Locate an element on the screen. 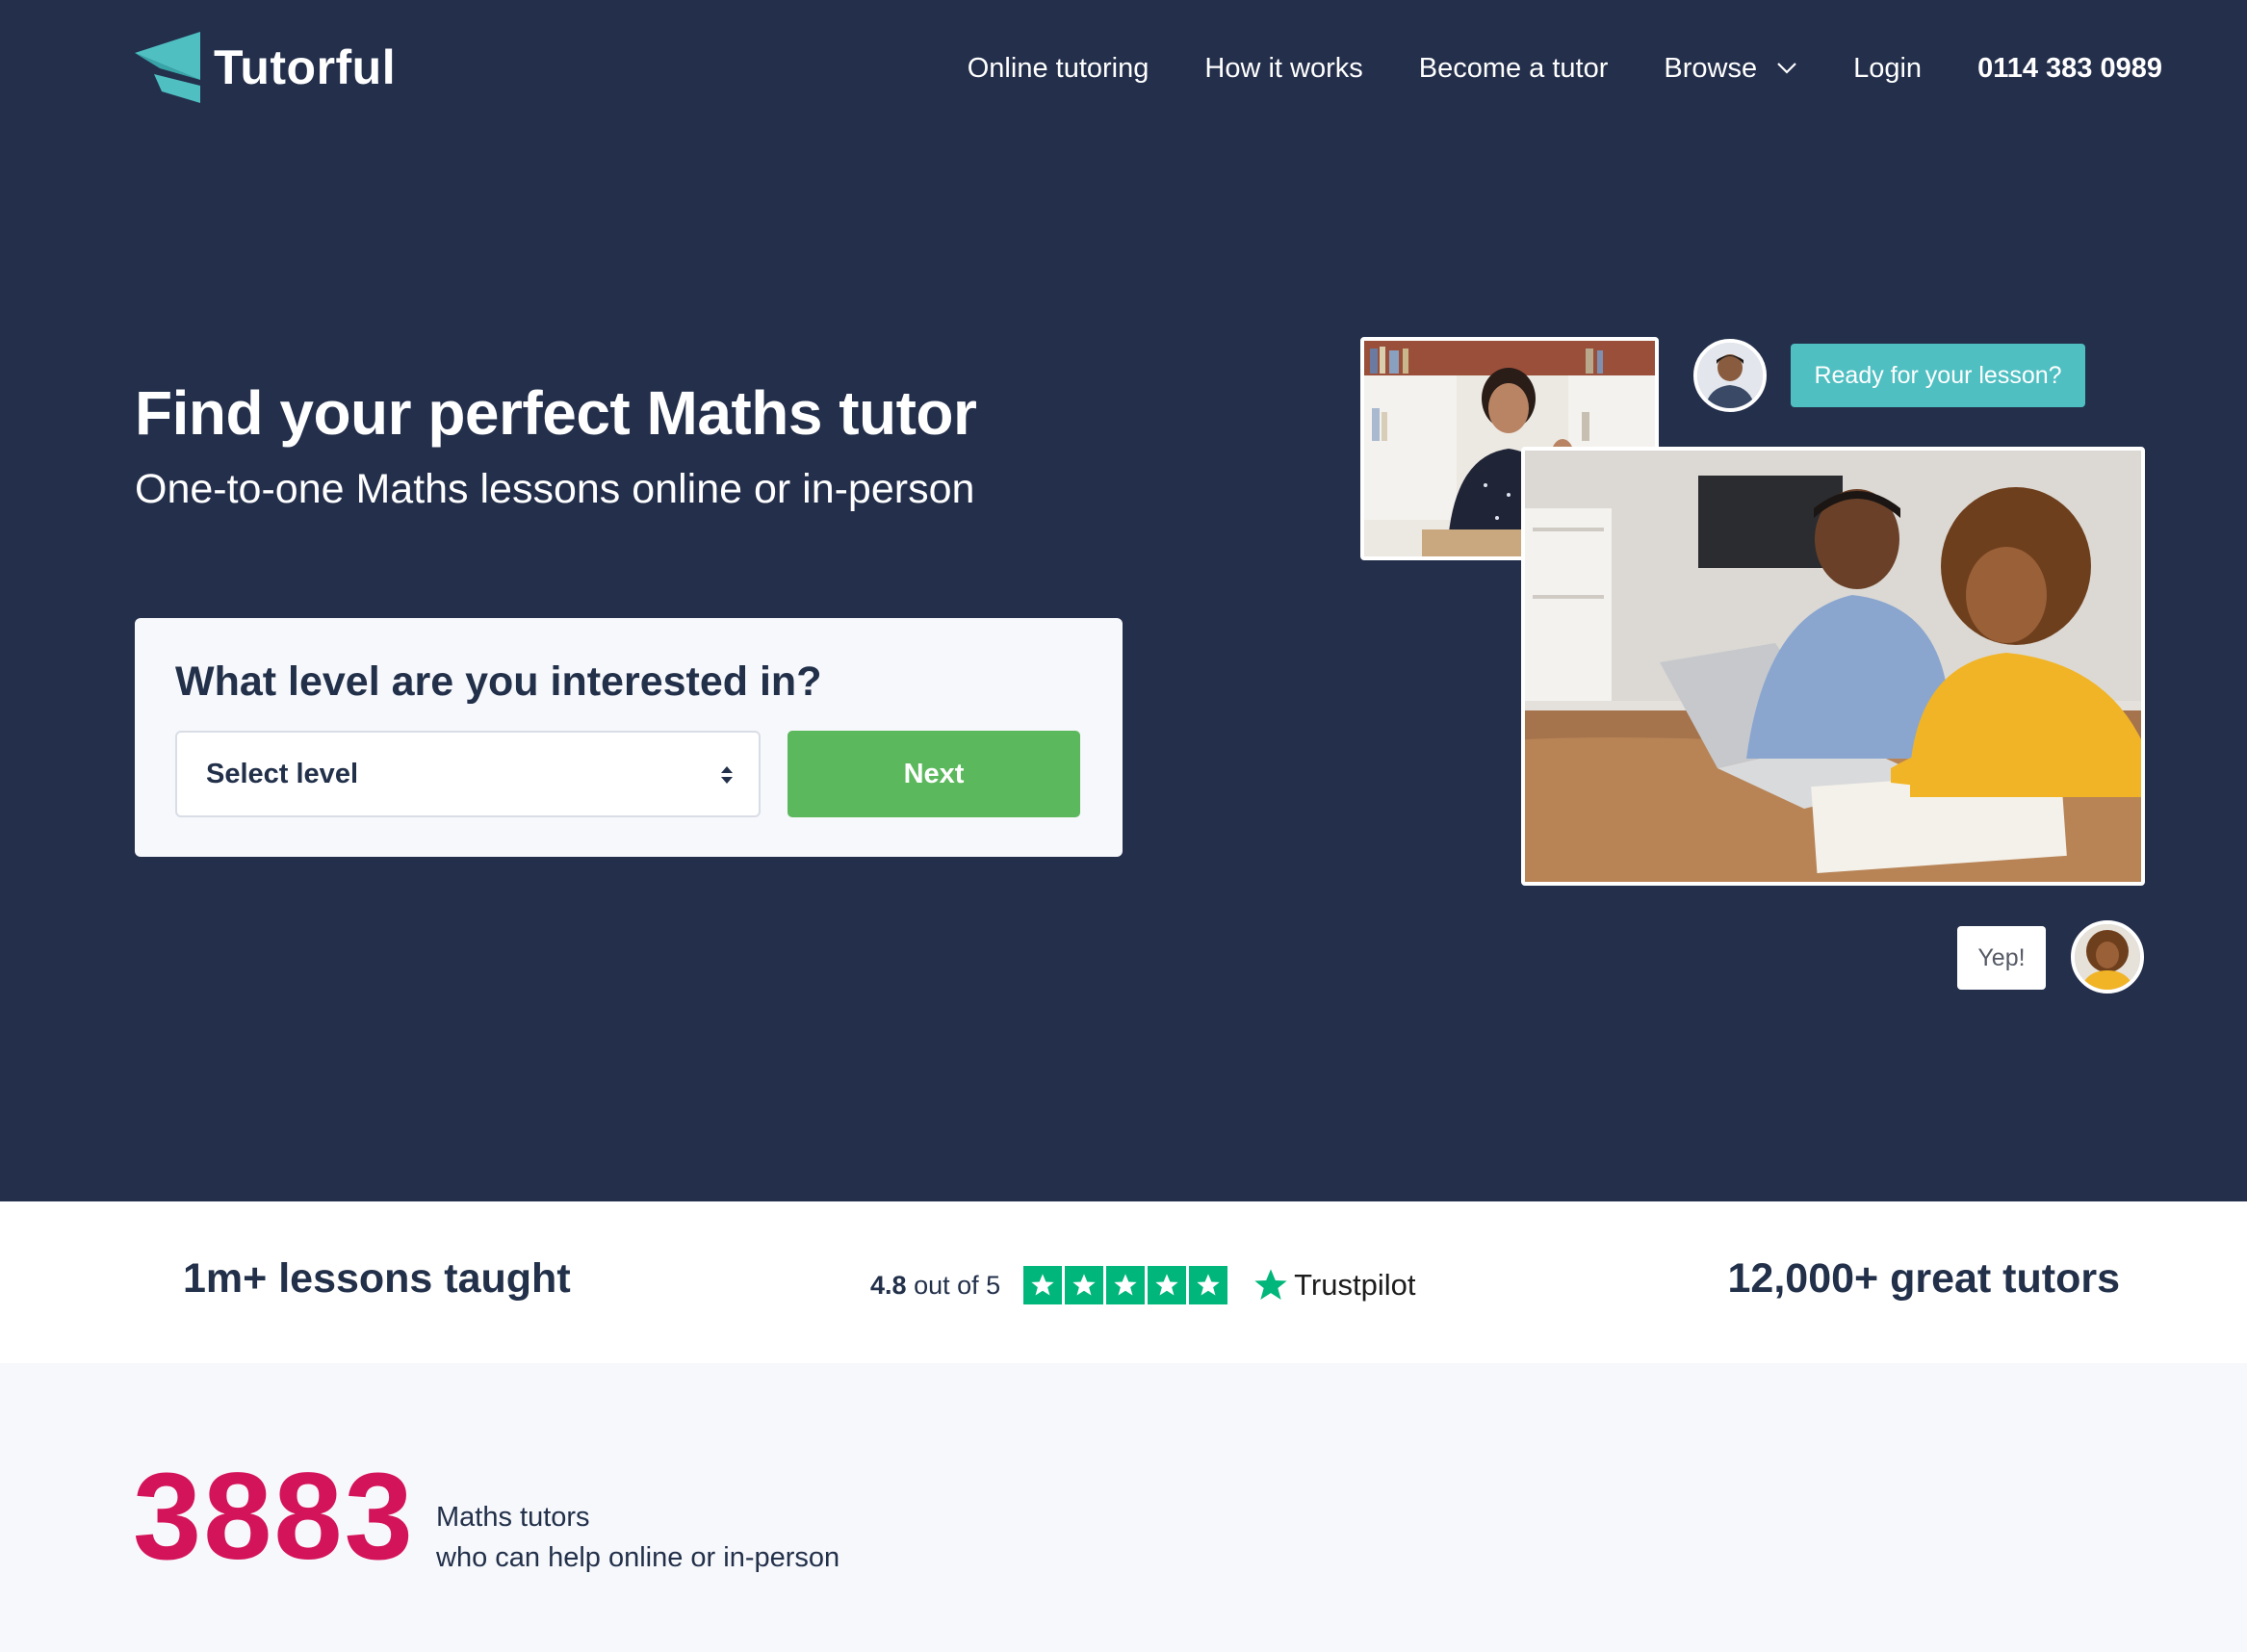 The width and height of the screenshot is (2247, 1652). trustpilot-logo: Trustpilot is located at coordinates (1334, 1285).